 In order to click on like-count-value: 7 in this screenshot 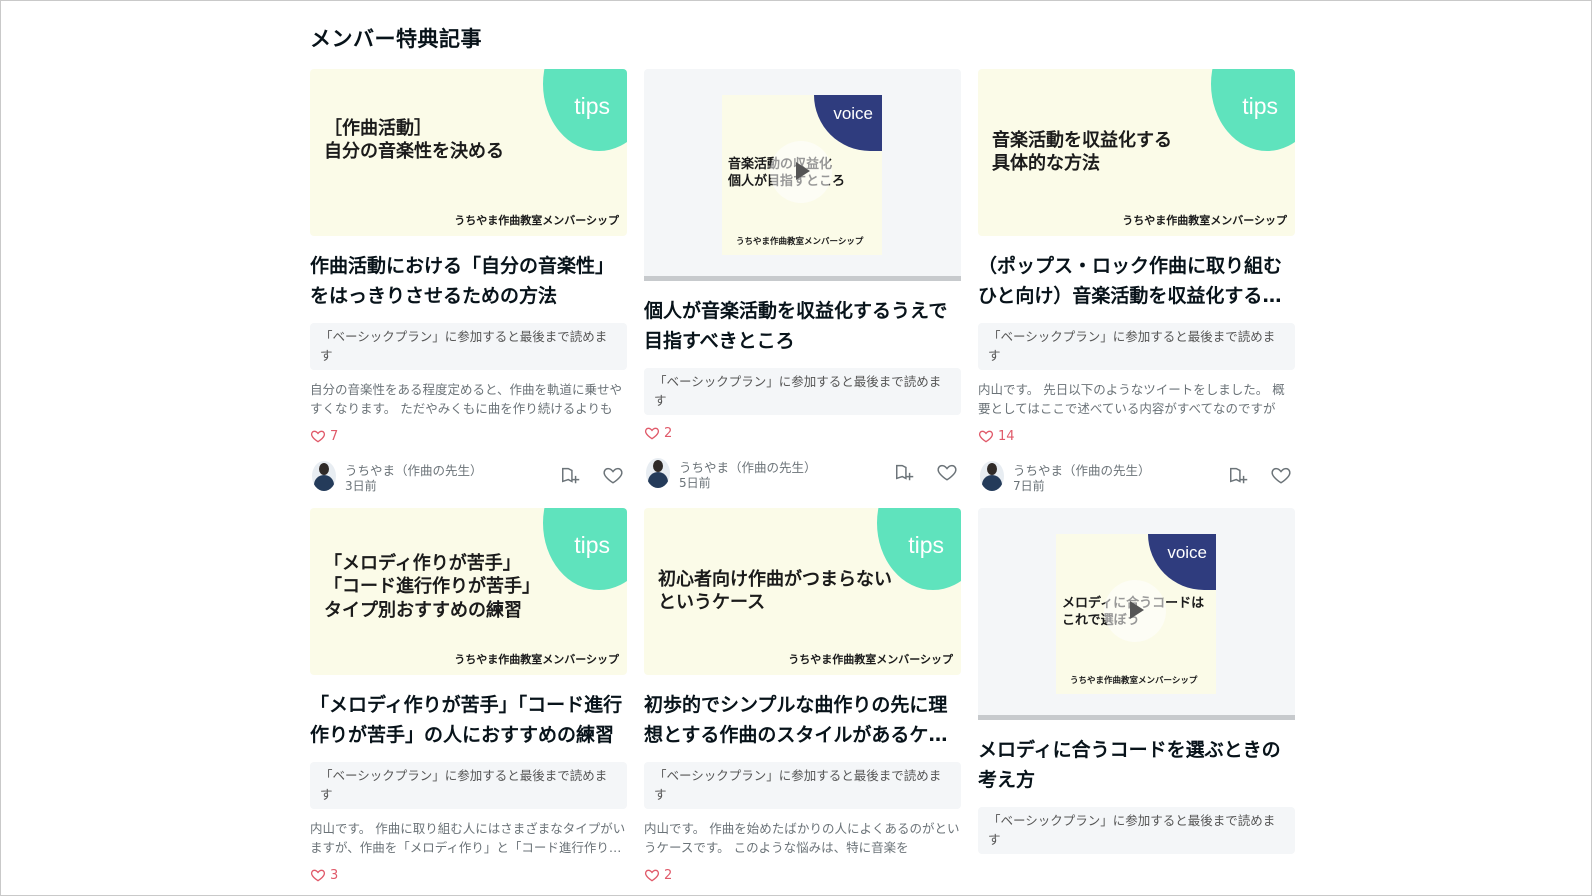, I will do `click(334, 436)`.